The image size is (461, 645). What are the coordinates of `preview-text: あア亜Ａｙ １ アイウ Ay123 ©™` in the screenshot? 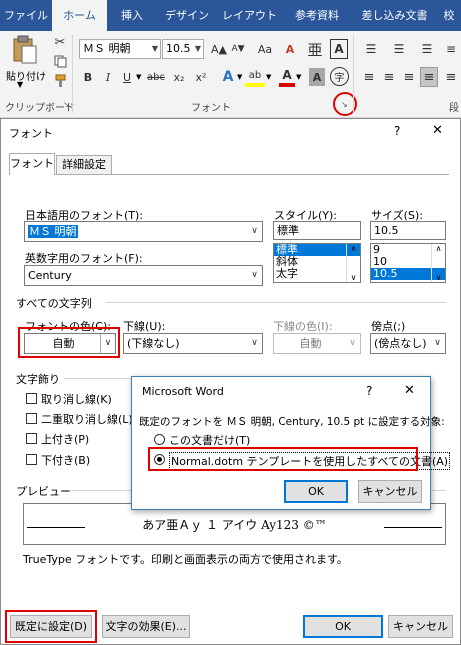 It's located at (234, 525).